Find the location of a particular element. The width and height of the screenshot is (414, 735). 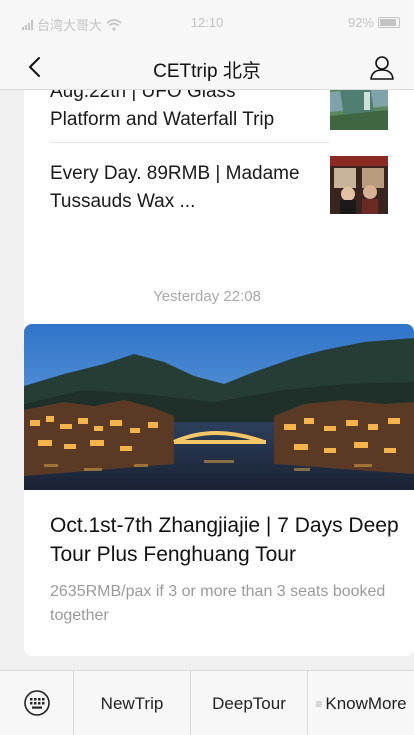

battery-status: 92% is located at coordinates (374, 22).